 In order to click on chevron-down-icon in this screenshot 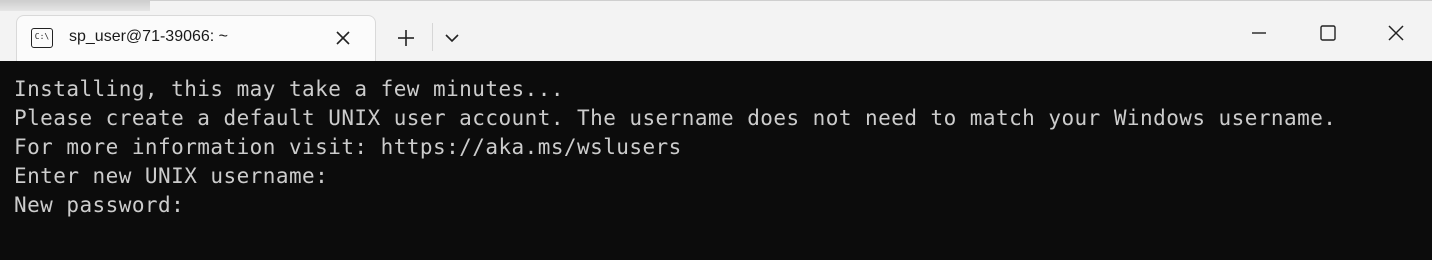, I will do `click(452, 38)`.